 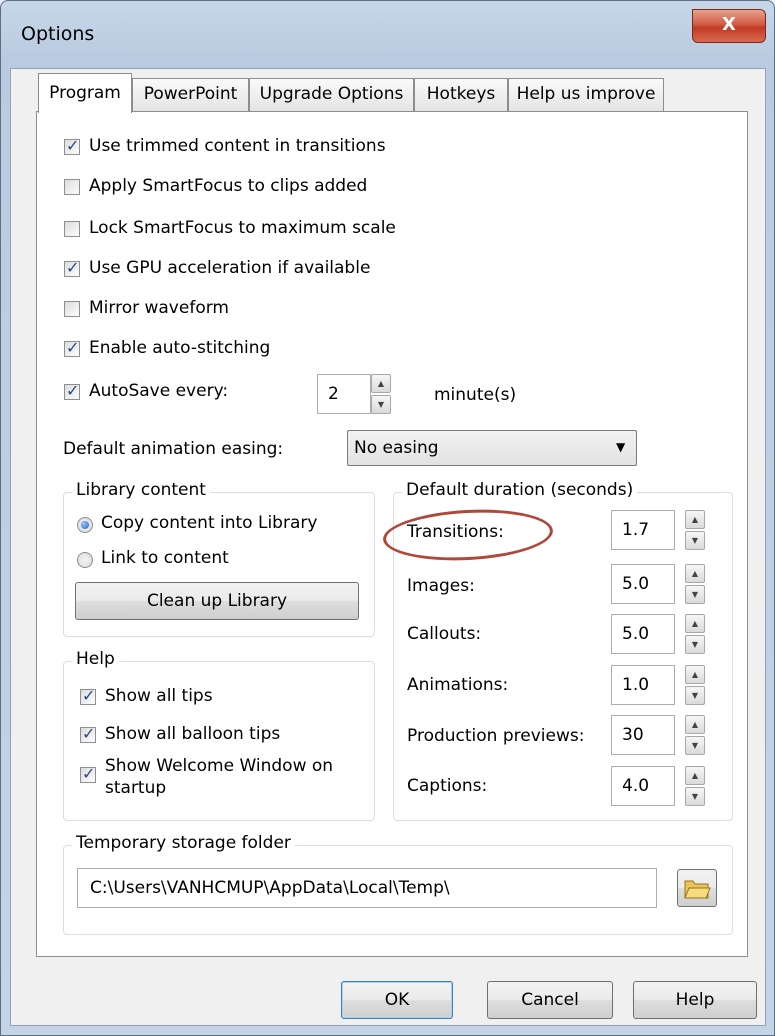 I want to click on help-group-title: Help, so click(x=95, y=659).